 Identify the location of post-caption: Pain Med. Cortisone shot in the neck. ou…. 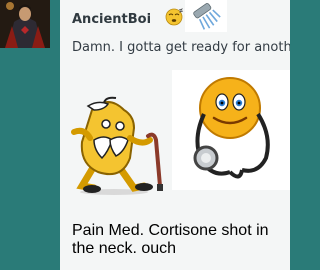
(170, 239).